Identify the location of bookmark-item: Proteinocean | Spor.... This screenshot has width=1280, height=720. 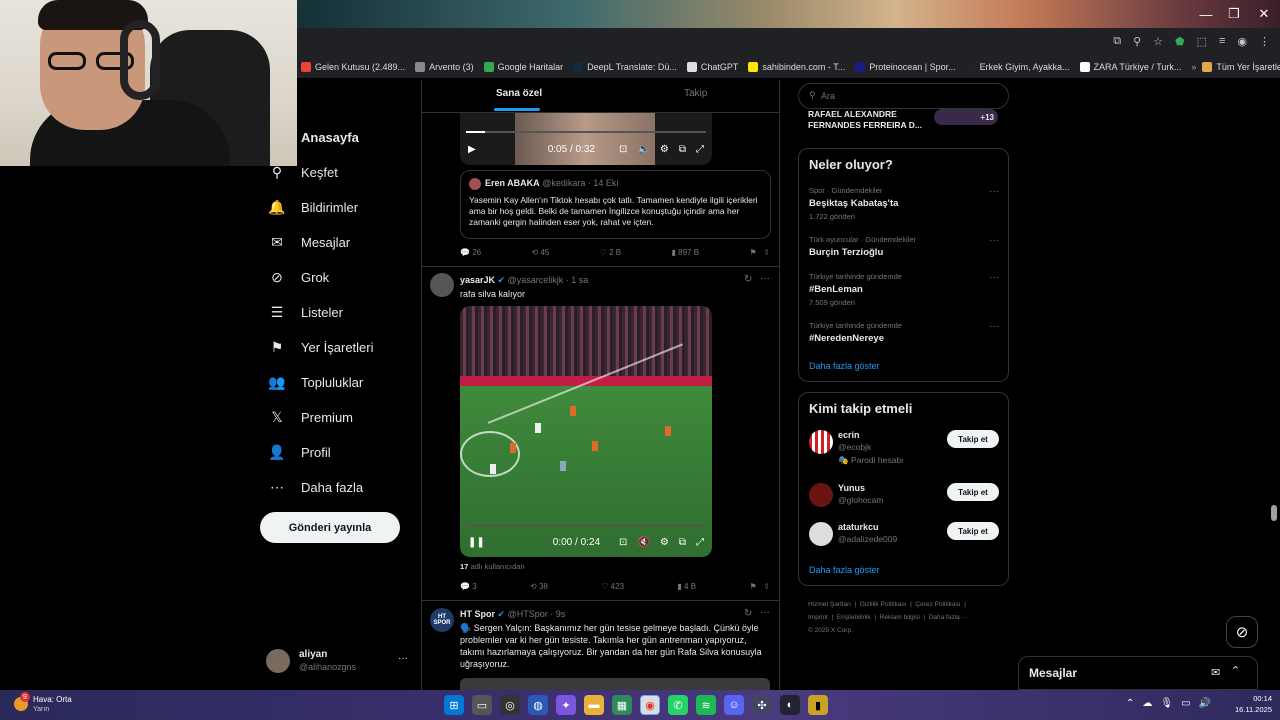
(905, 67).